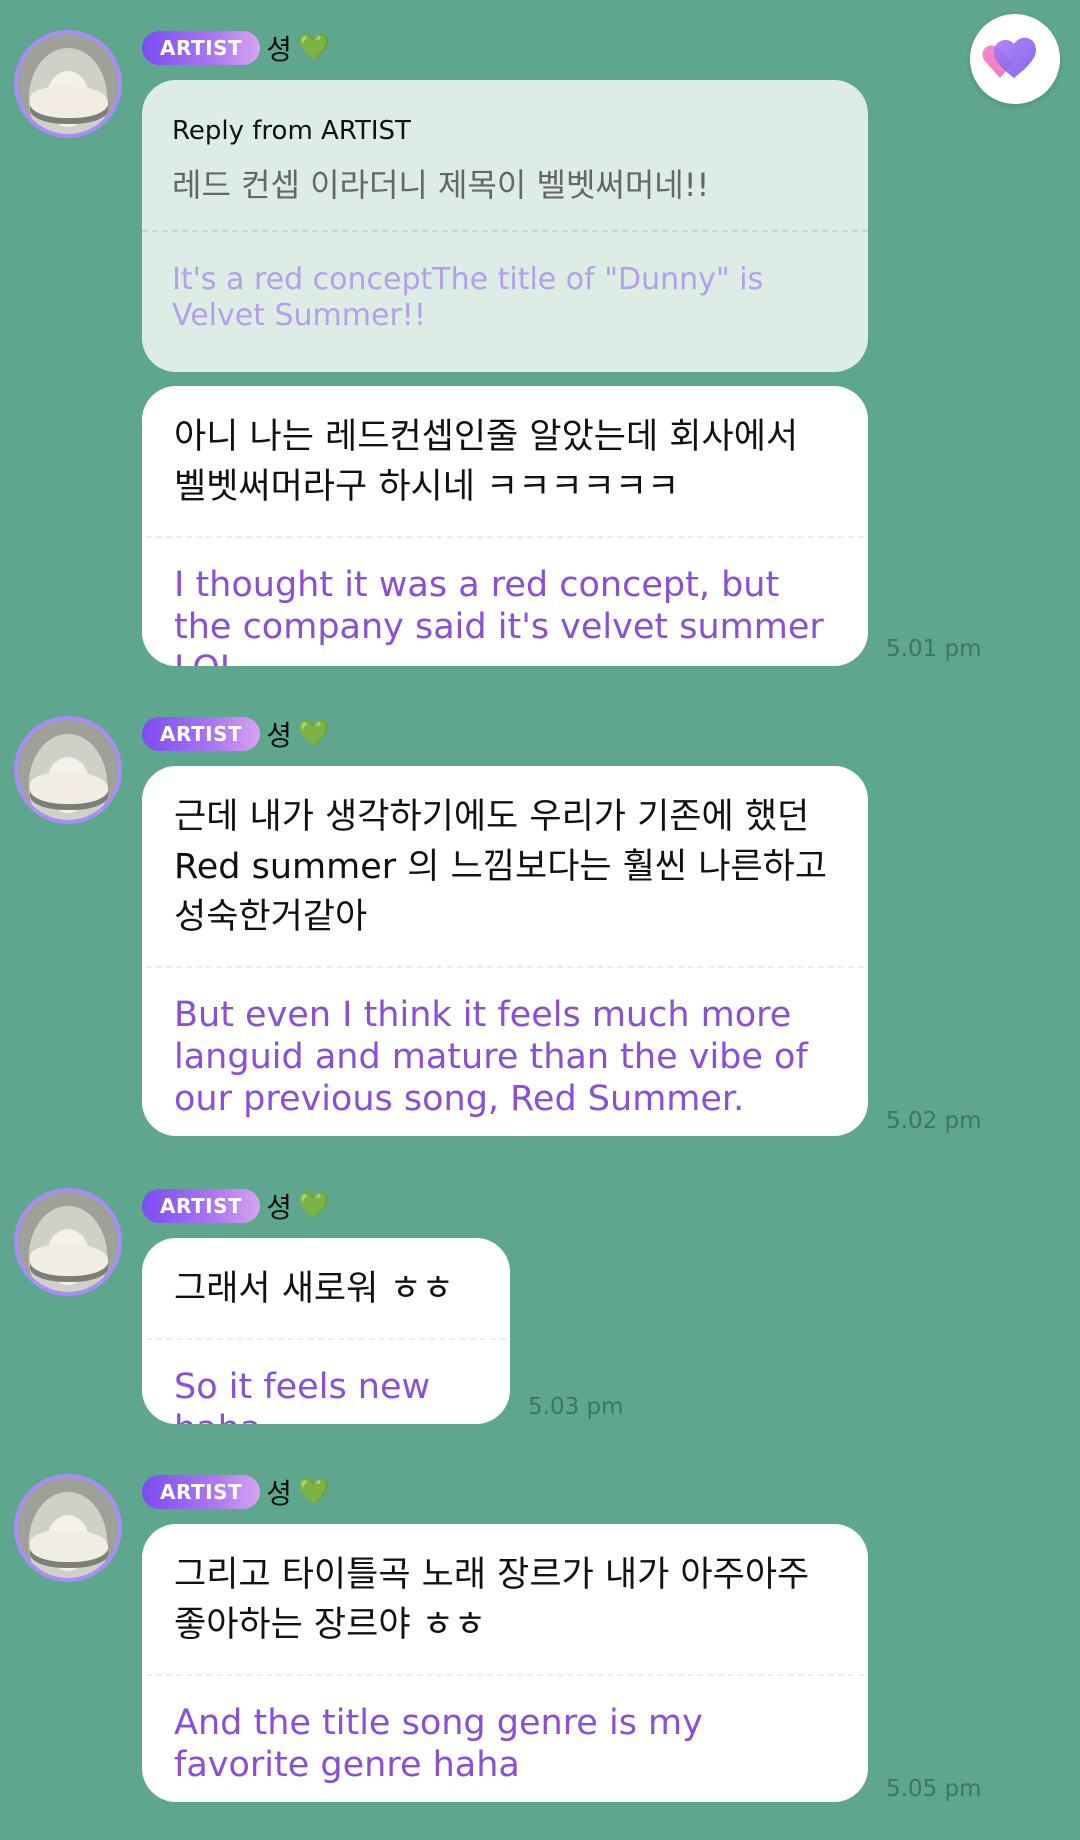 The image size is (1080, 1840). What do you see at coordinates (934, 1121) in the screenshot?
I see `message-time: 5.02 pm` at bounding box center [934, 1121].